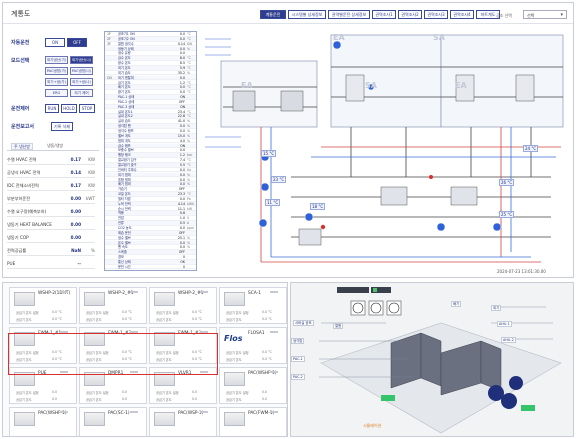 Image resolution: width=576 pixels, height=439 pixels. Describe the element at coordinates (269, 153) in the screenshot. I see `sensor-badge: 15 °C` at that location.